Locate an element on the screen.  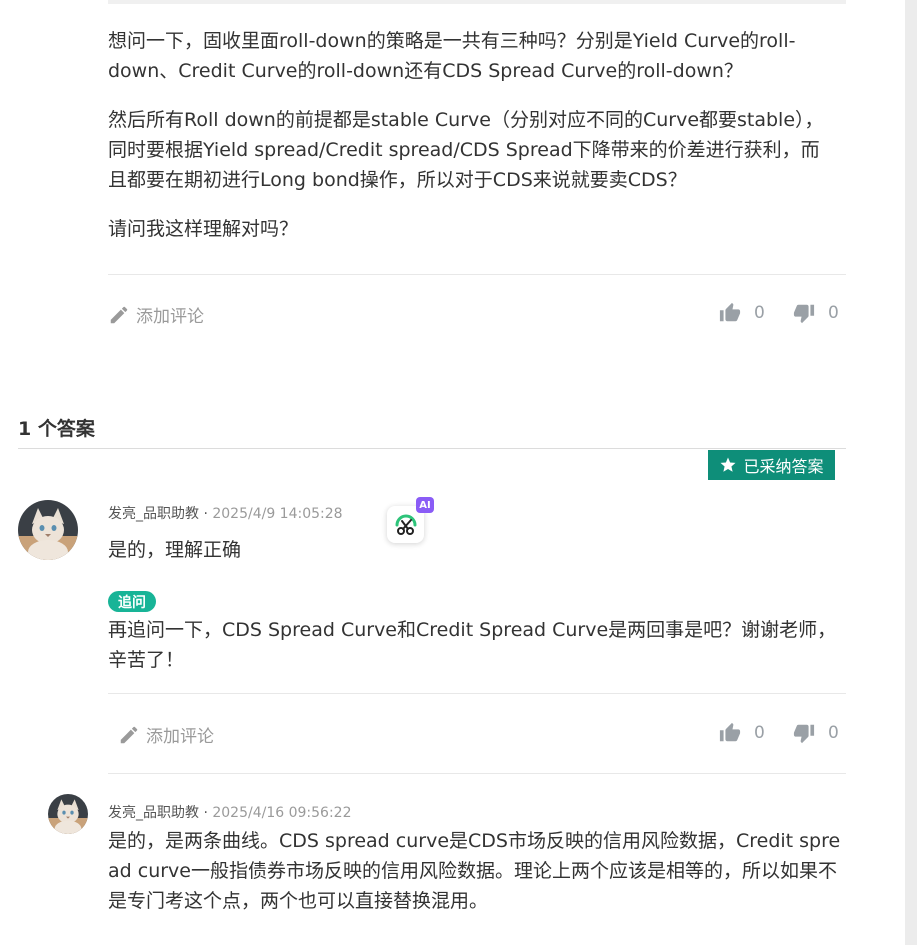
accepted-answer-label: 已采纳答案 is located at coordinates (783, 466).